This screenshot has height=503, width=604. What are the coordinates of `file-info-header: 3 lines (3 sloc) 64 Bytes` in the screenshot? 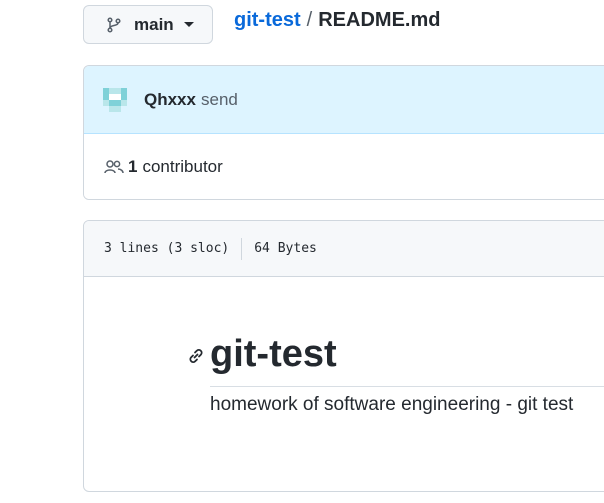 It's located at (344, 249).